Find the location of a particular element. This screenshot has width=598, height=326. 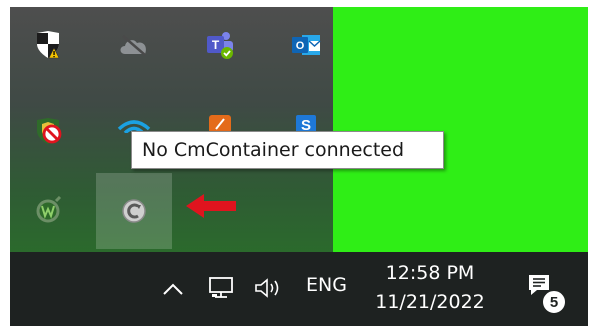

volume-icon is located at coordinates (272, 288).